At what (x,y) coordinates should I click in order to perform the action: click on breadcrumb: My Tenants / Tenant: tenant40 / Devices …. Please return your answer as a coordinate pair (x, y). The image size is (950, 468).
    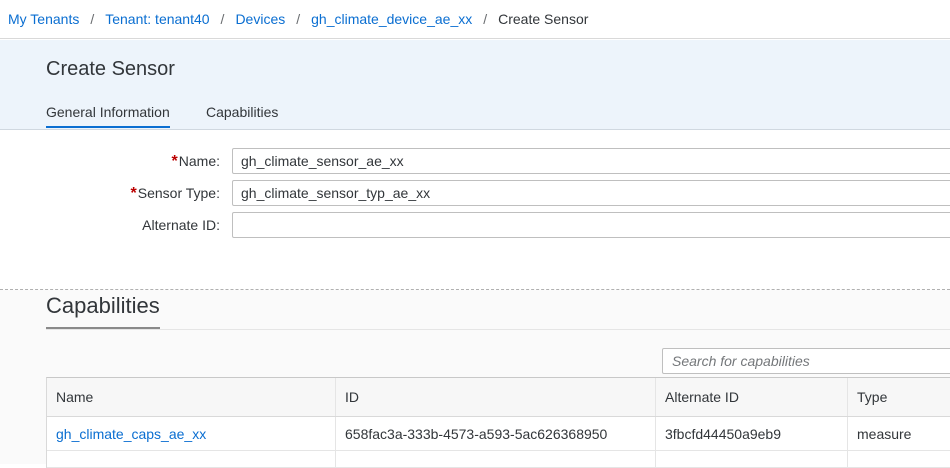
    Looking at the image, I should click on (475, 19).